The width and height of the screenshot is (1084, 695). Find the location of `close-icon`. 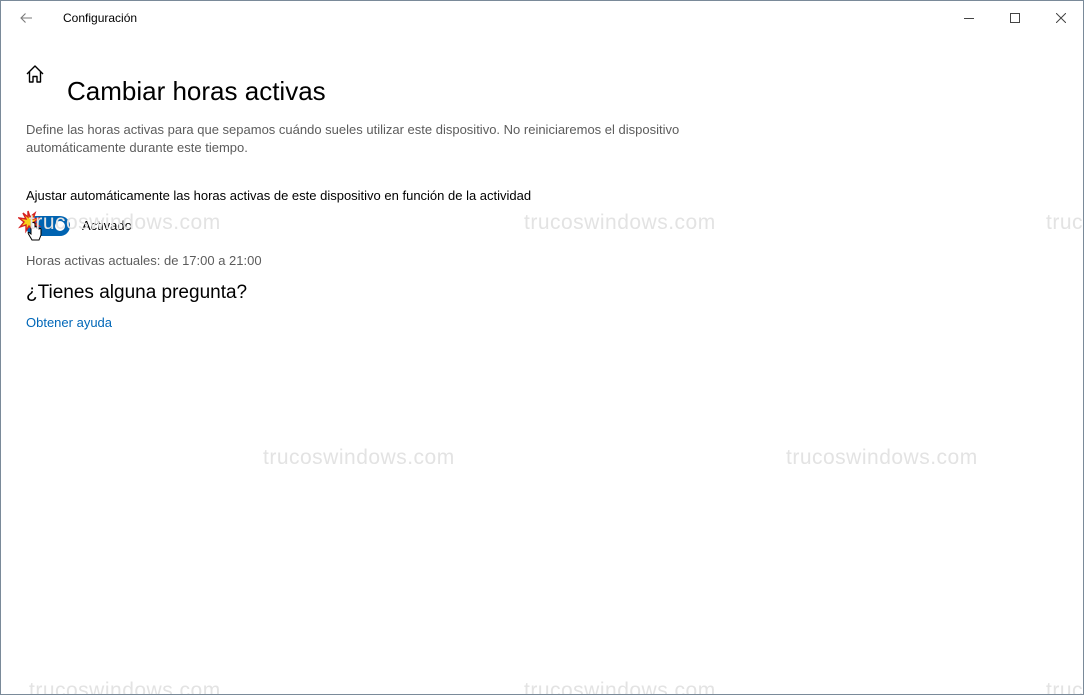

close-icon is located at coordinates (1061, 18).